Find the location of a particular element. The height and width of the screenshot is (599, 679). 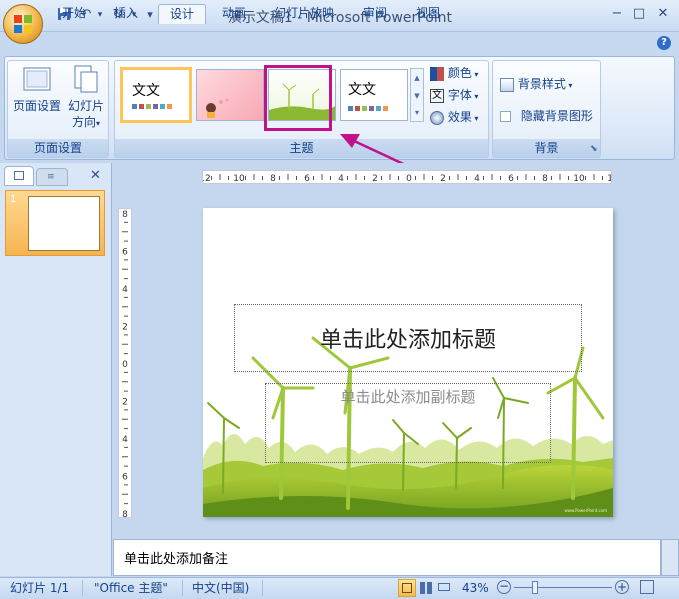

colors-button: 颜色 ▾ is located at coordinates (454, 73).